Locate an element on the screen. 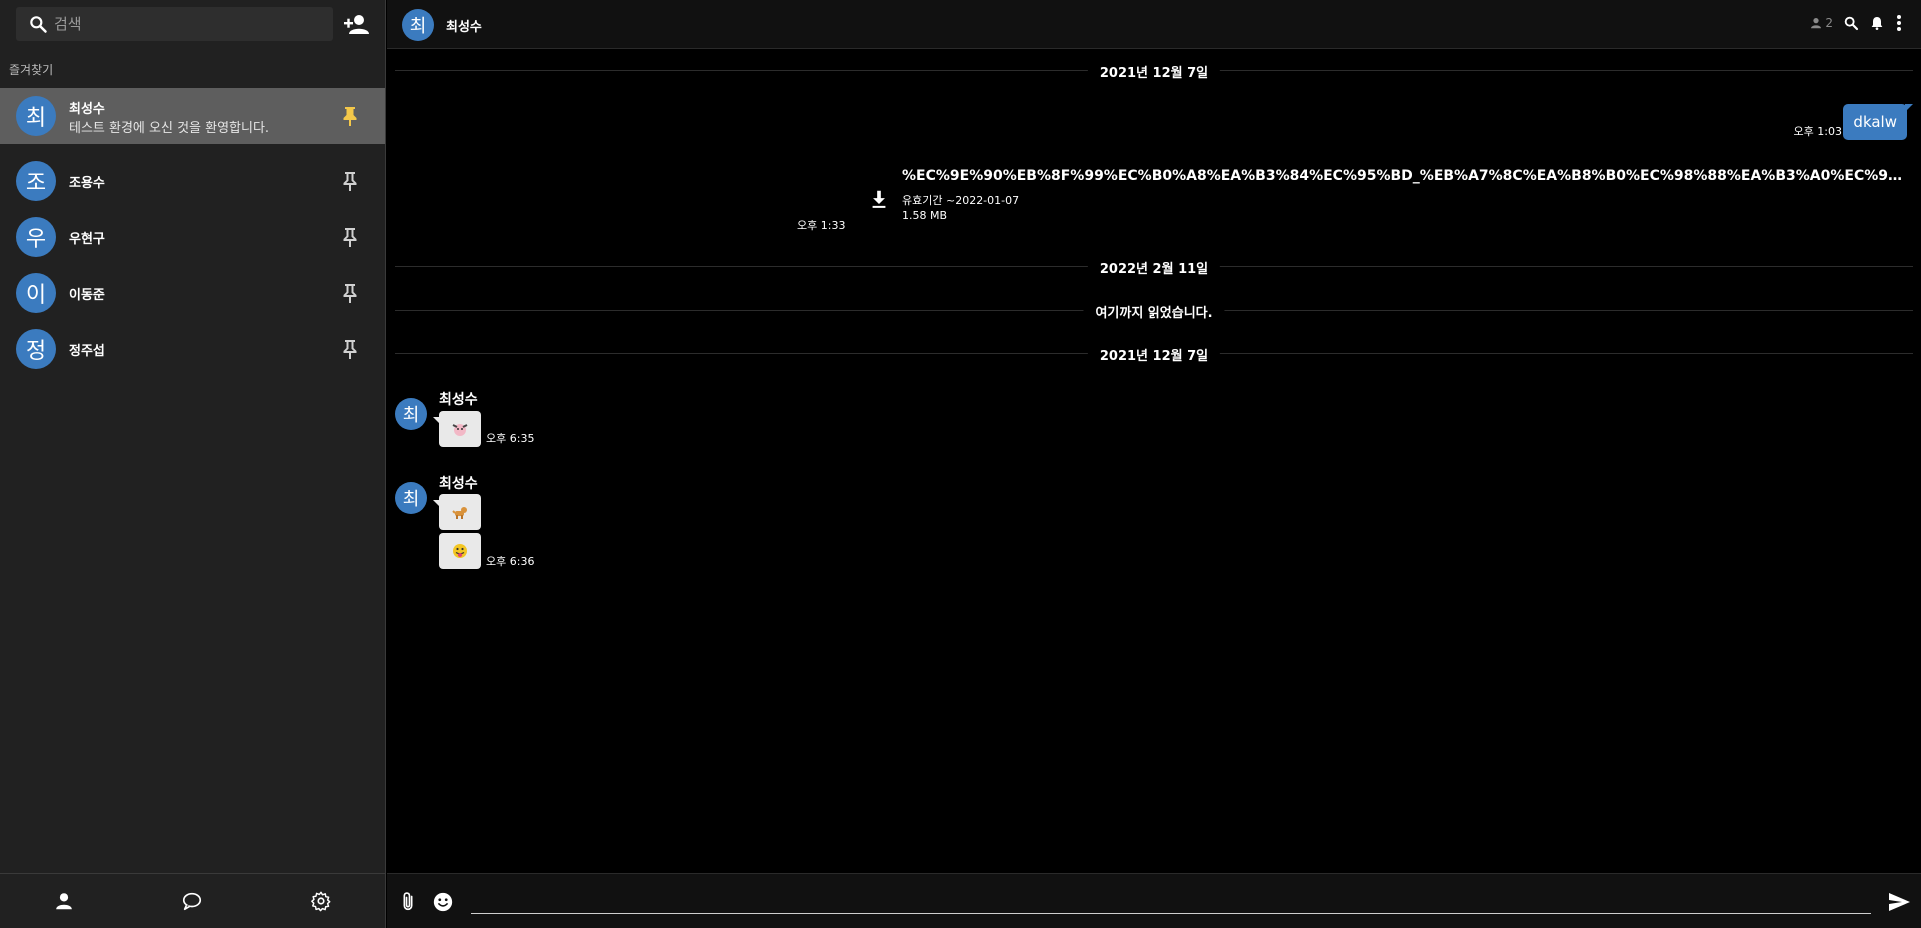 The height and width of the screenshot is (928, 1921). contact-item-jung: 정 정주섭 is located at coordinates (192, 349).